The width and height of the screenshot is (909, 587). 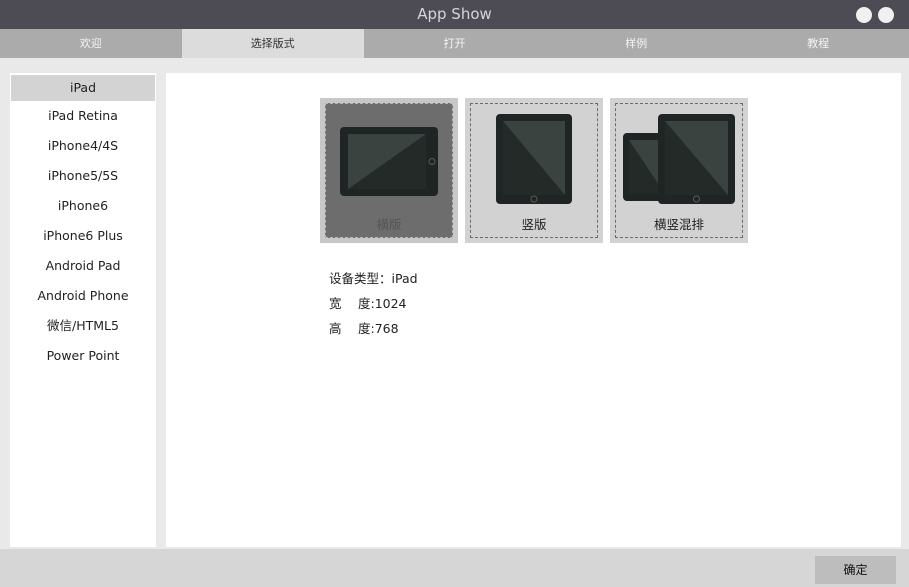 What do you see at coordinates (864, 15) in the screenshot?
I see `minimize-button` at bounding box center [864, 15].